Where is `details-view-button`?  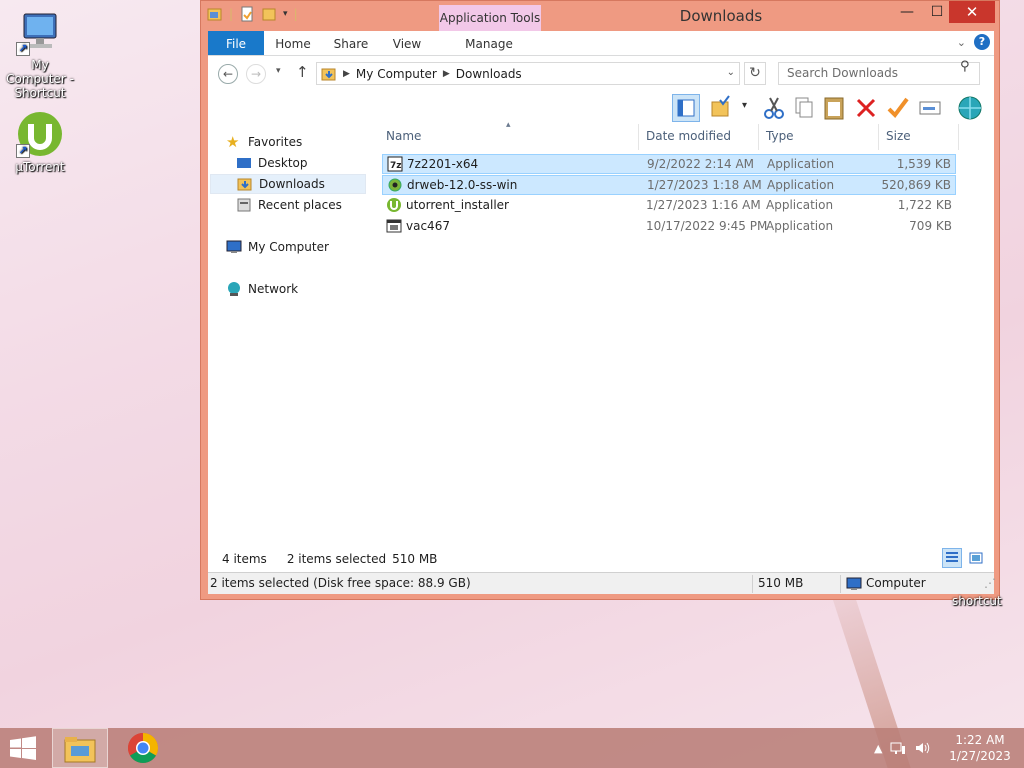
details-view-button is located at coordinates (952, 558).